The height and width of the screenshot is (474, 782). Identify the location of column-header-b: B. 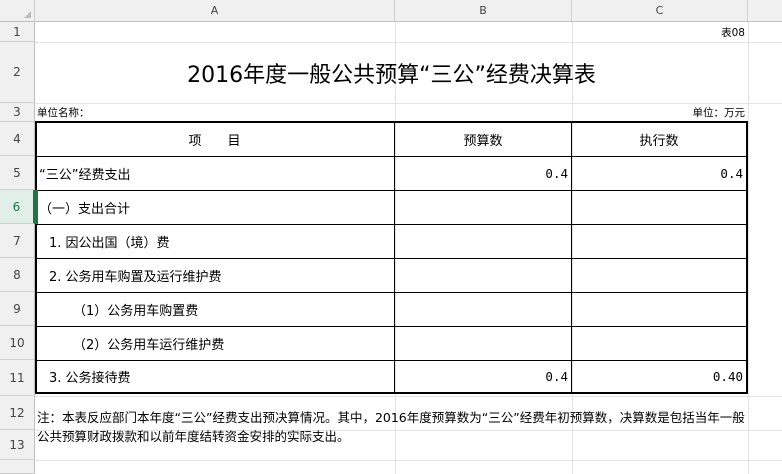
(483, 11).